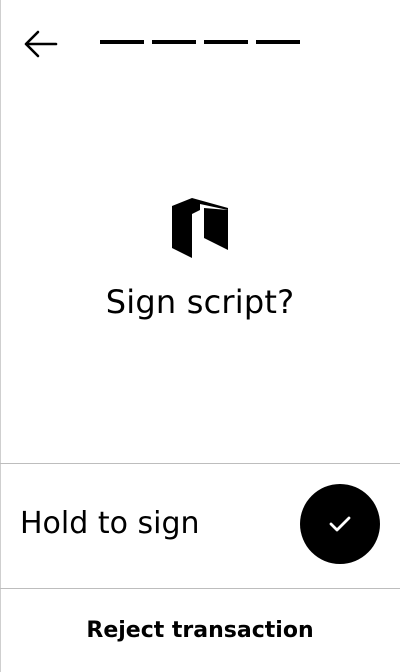 The image size is (400, 672). Describe the element at coordinates (200, 42) in the screenshot. I see `step-progress-indicator` at that location.